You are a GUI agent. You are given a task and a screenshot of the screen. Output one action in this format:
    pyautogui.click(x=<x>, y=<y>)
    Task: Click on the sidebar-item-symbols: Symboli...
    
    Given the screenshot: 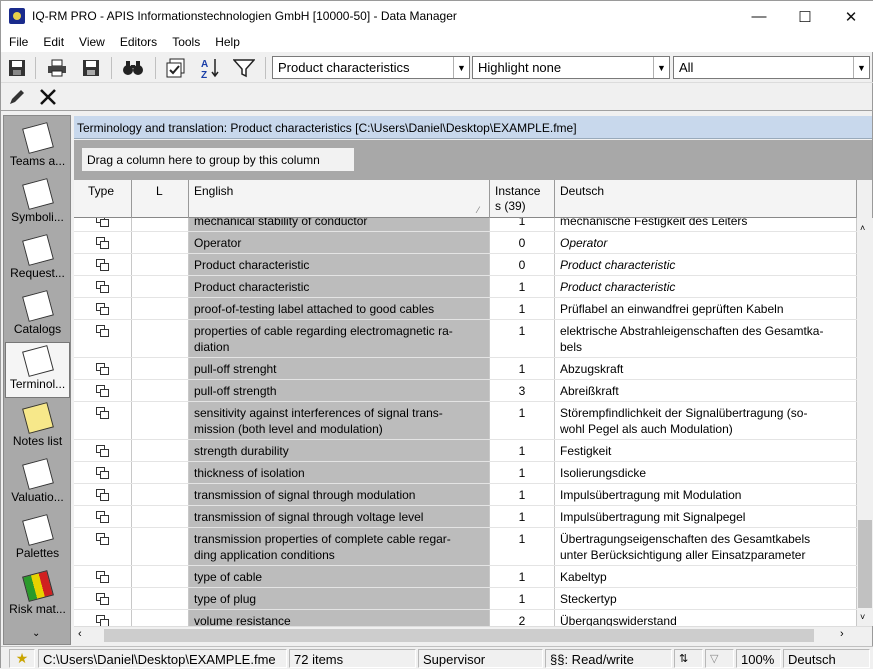 What is the action you would take?
    pyautogui.click(x=37, y=204)
    